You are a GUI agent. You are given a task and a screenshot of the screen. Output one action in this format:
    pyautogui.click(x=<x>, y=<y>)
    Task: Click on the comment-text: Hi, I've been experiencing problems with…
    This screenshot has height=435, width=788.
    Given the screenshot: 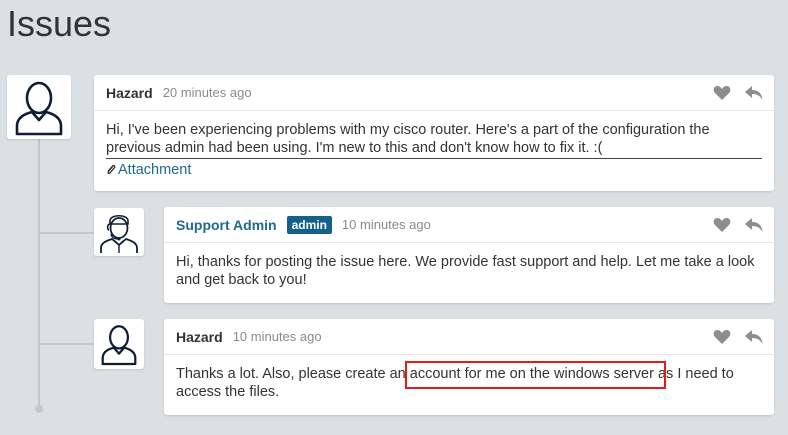 What is the action you would take?
    pyautogui.click(x=408, y=130)
    